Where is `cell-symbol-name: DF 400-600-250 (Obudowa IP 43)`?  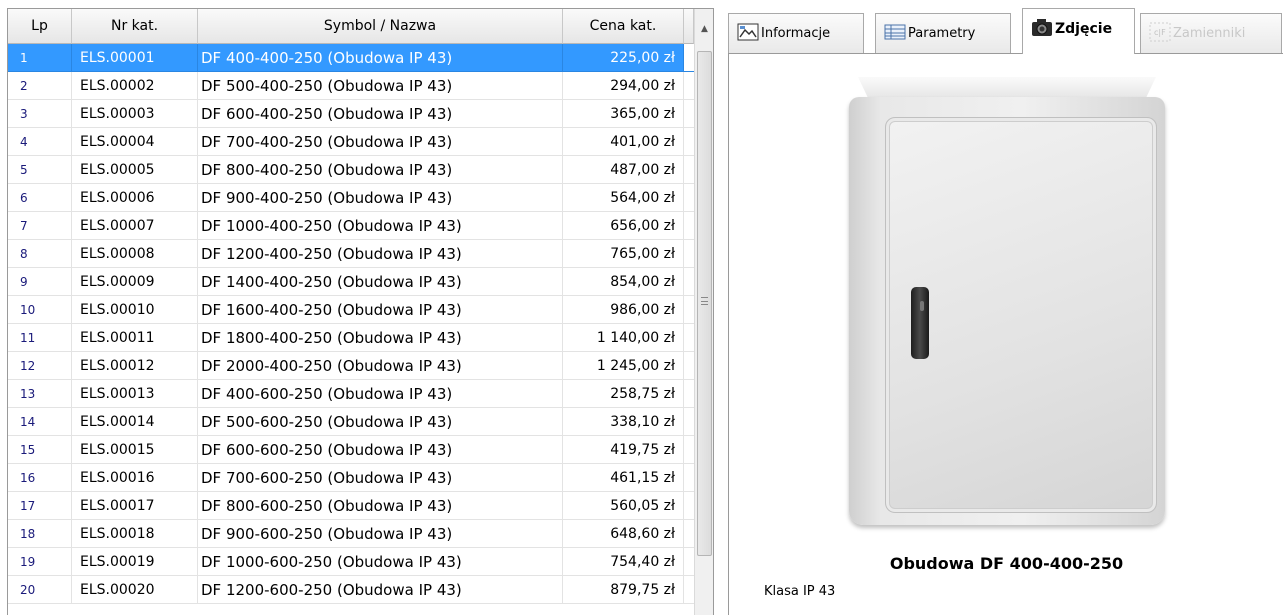
cell-symbol-name: DF 400-600-250 (Obudowa IP 43) is located at coordinates (380, 394).